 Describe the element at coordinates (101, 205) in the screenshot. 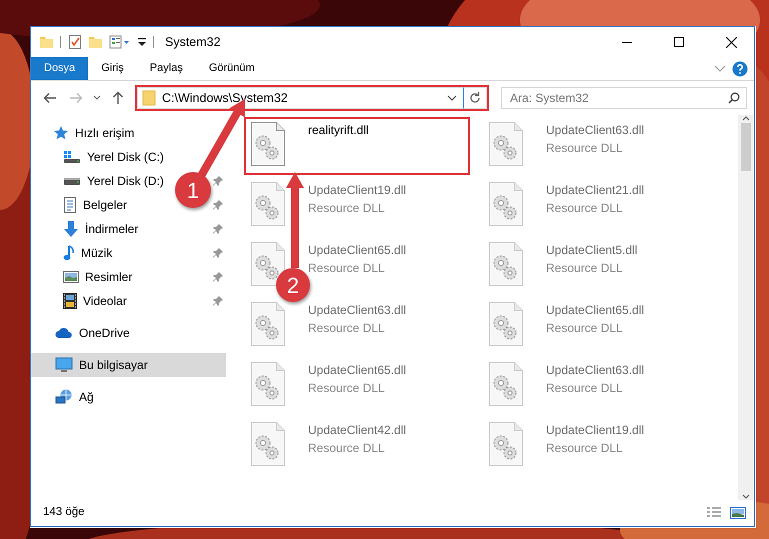

I see `nav-item: Belgeler` at that location.